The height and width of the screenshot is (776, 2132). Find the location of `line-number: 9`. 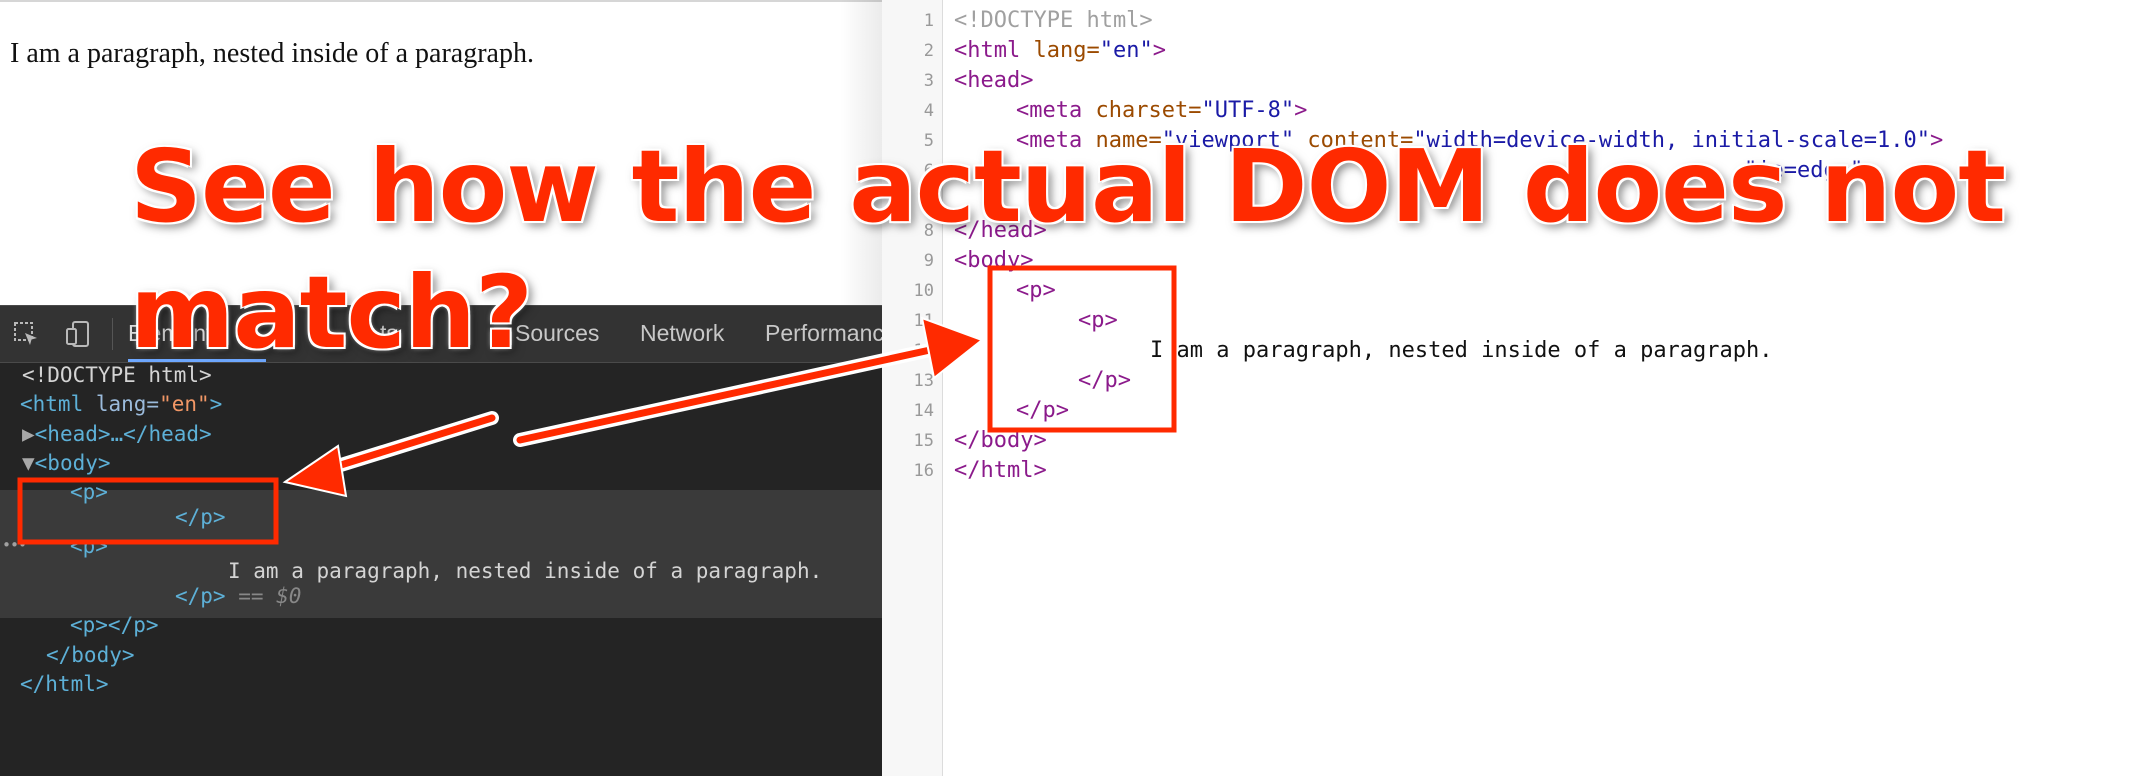

line-number: 9 is located at coordinates (928, 261).